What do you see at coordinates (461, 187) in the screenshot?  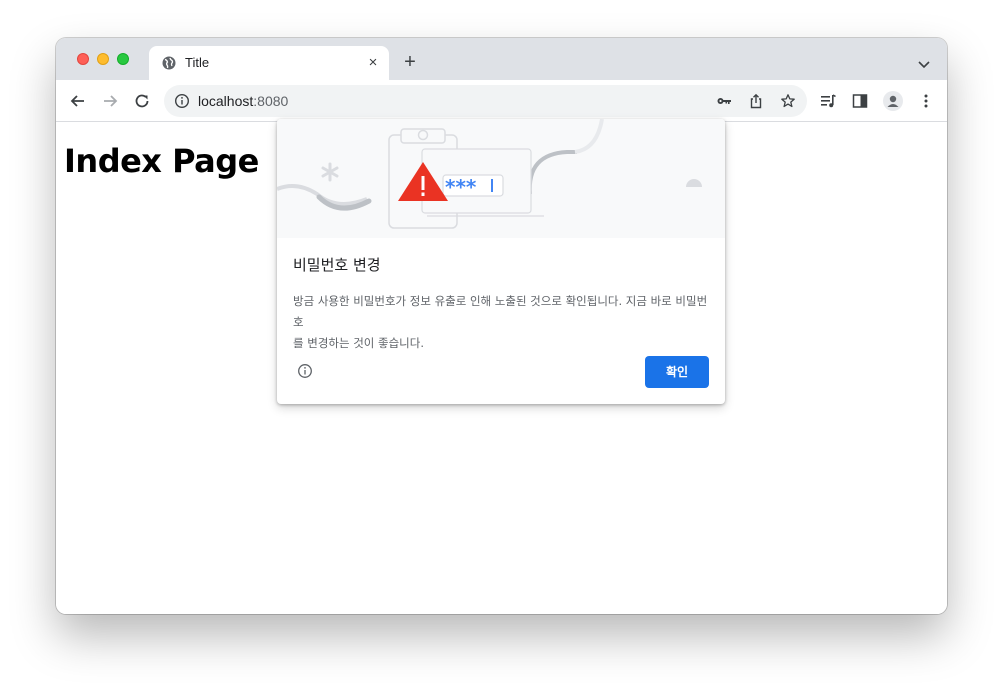 I see `masked-password-text: ***` at bounding box center [461, 187].